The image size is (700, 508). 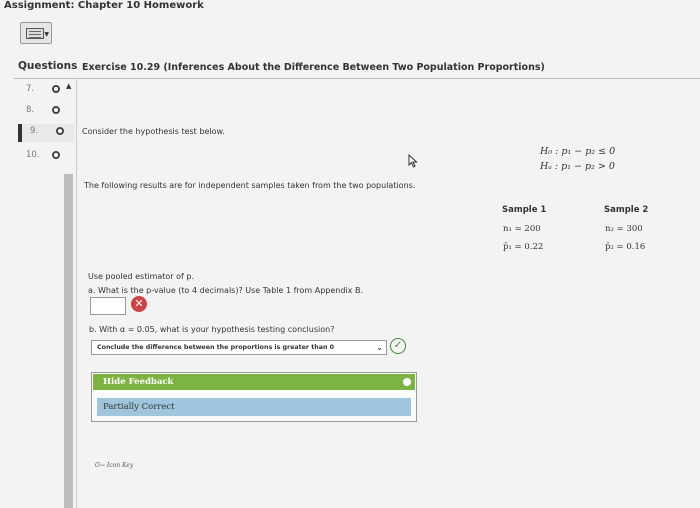 What do you see at coordinates (398, 346) in the screenshot?
I see `correct-check-icon: ✓` at bounding box center [398, 346].